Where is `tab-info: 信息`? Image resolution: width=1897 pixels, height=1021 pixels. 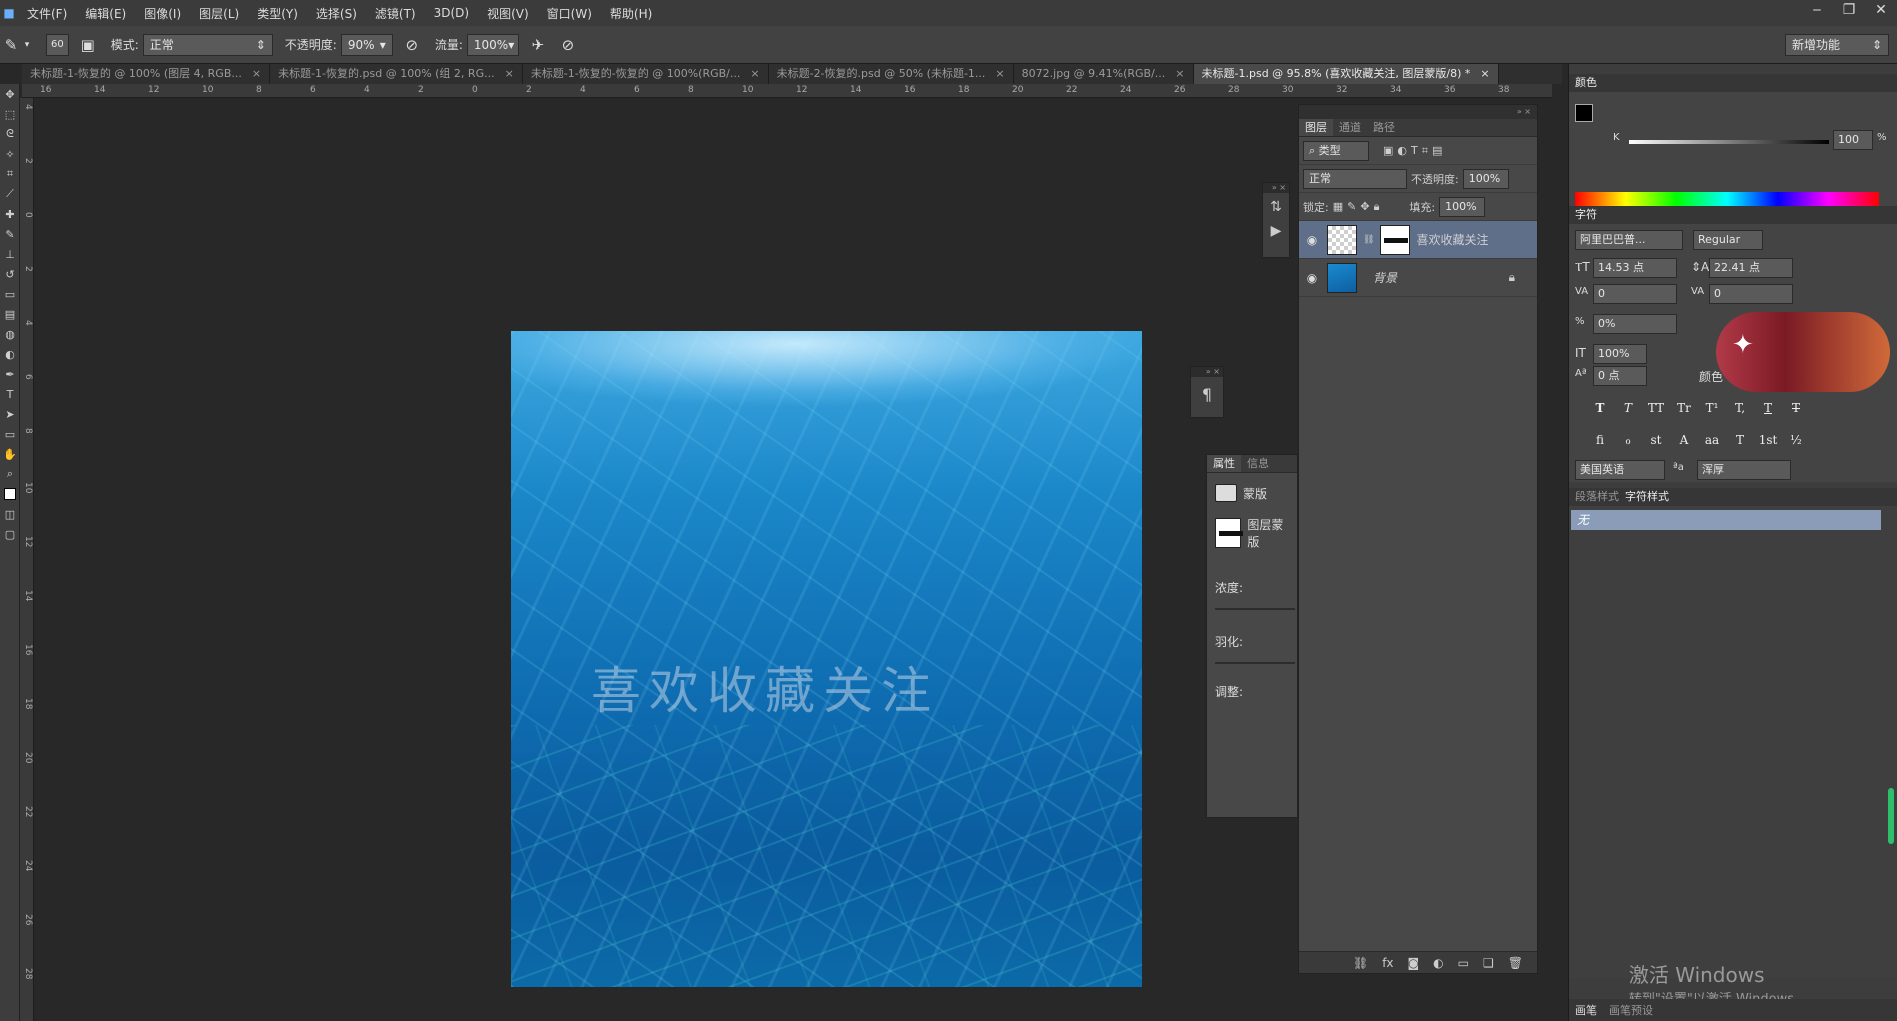
tab-info: 信息 is located at coordinates (1258, 463).